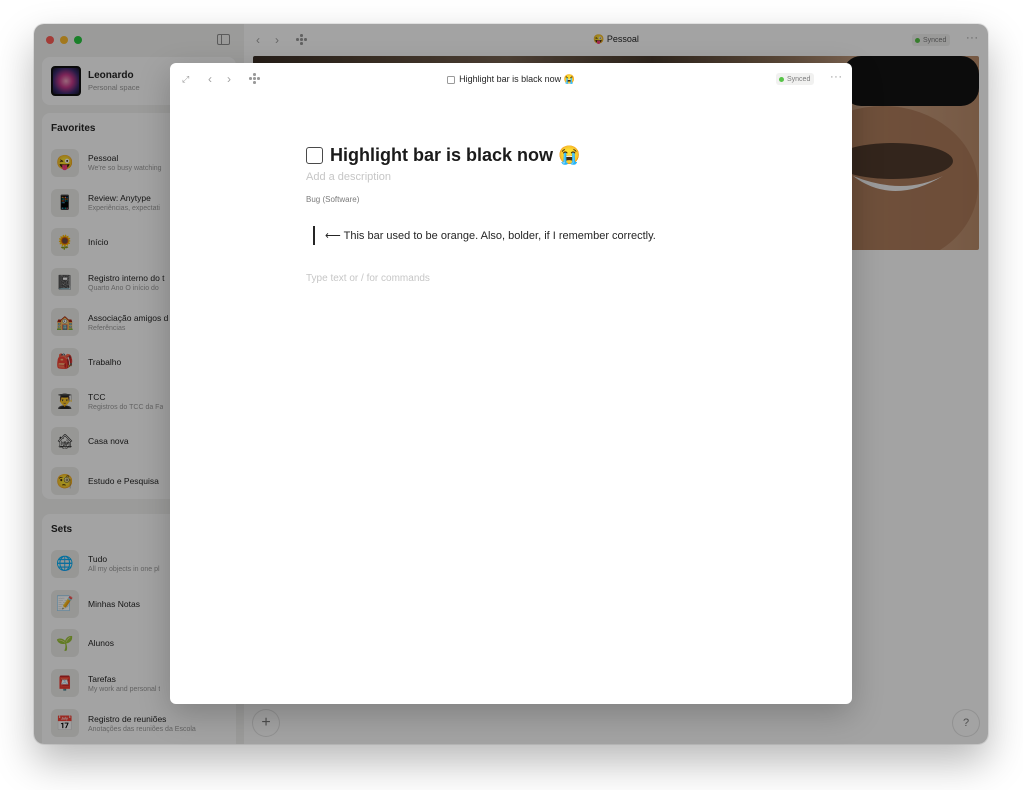  What do you see at coordinates (368, 278) in the screenshot?
I see `body-text-input: Type text or / for commands` at bounding box center [368, 278].